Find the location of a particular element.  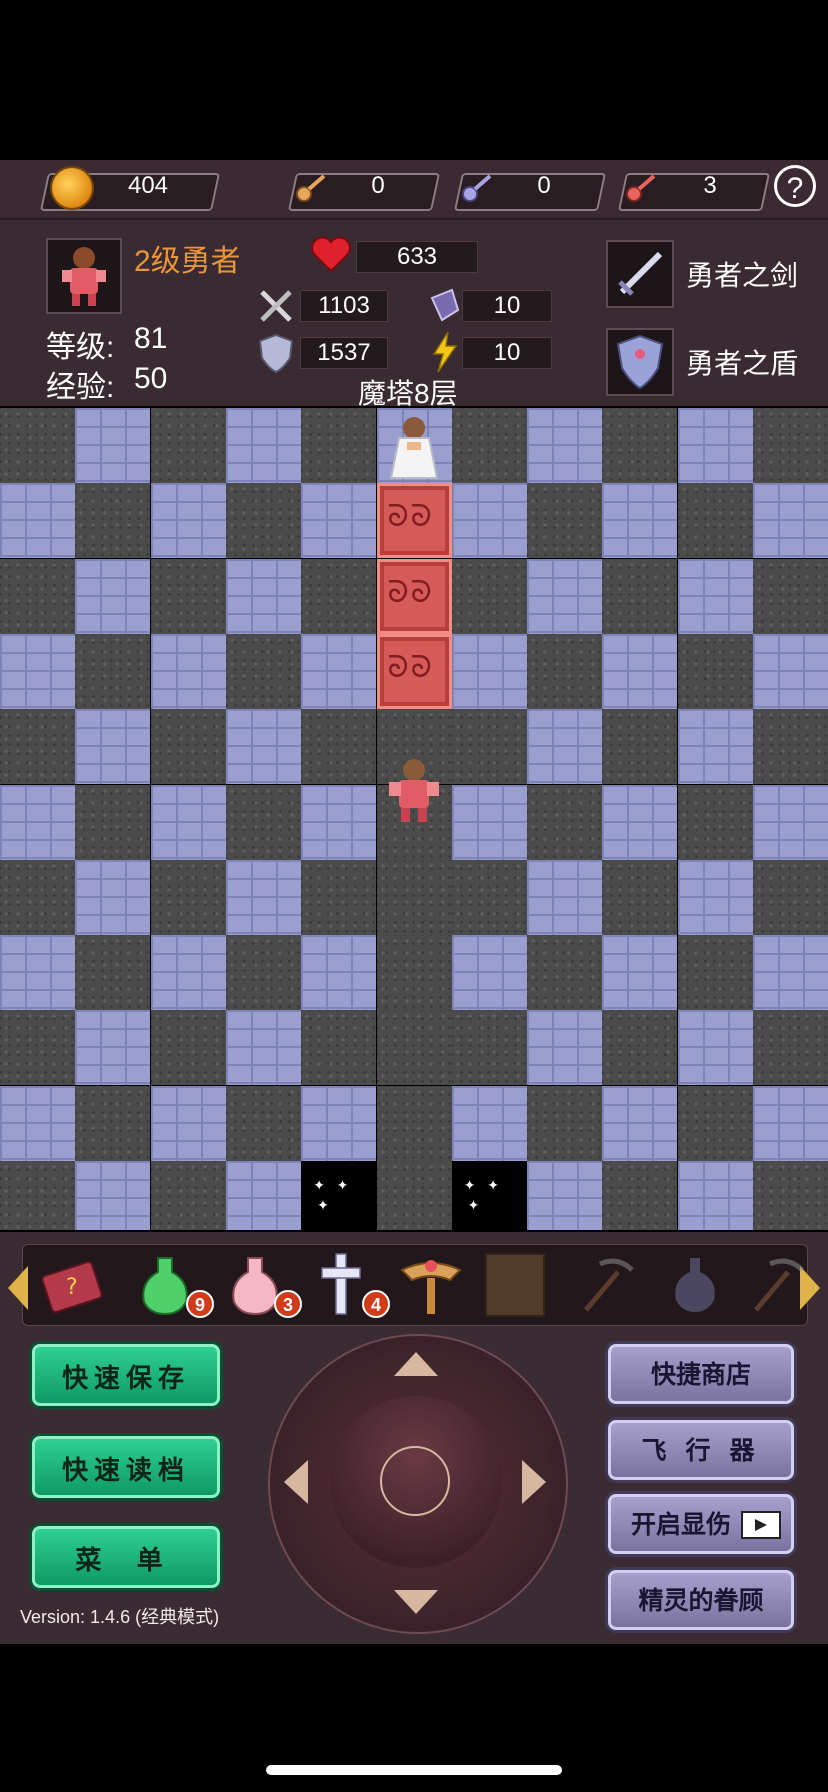

hero-avatar-icon is located at coordinates (84, 276).